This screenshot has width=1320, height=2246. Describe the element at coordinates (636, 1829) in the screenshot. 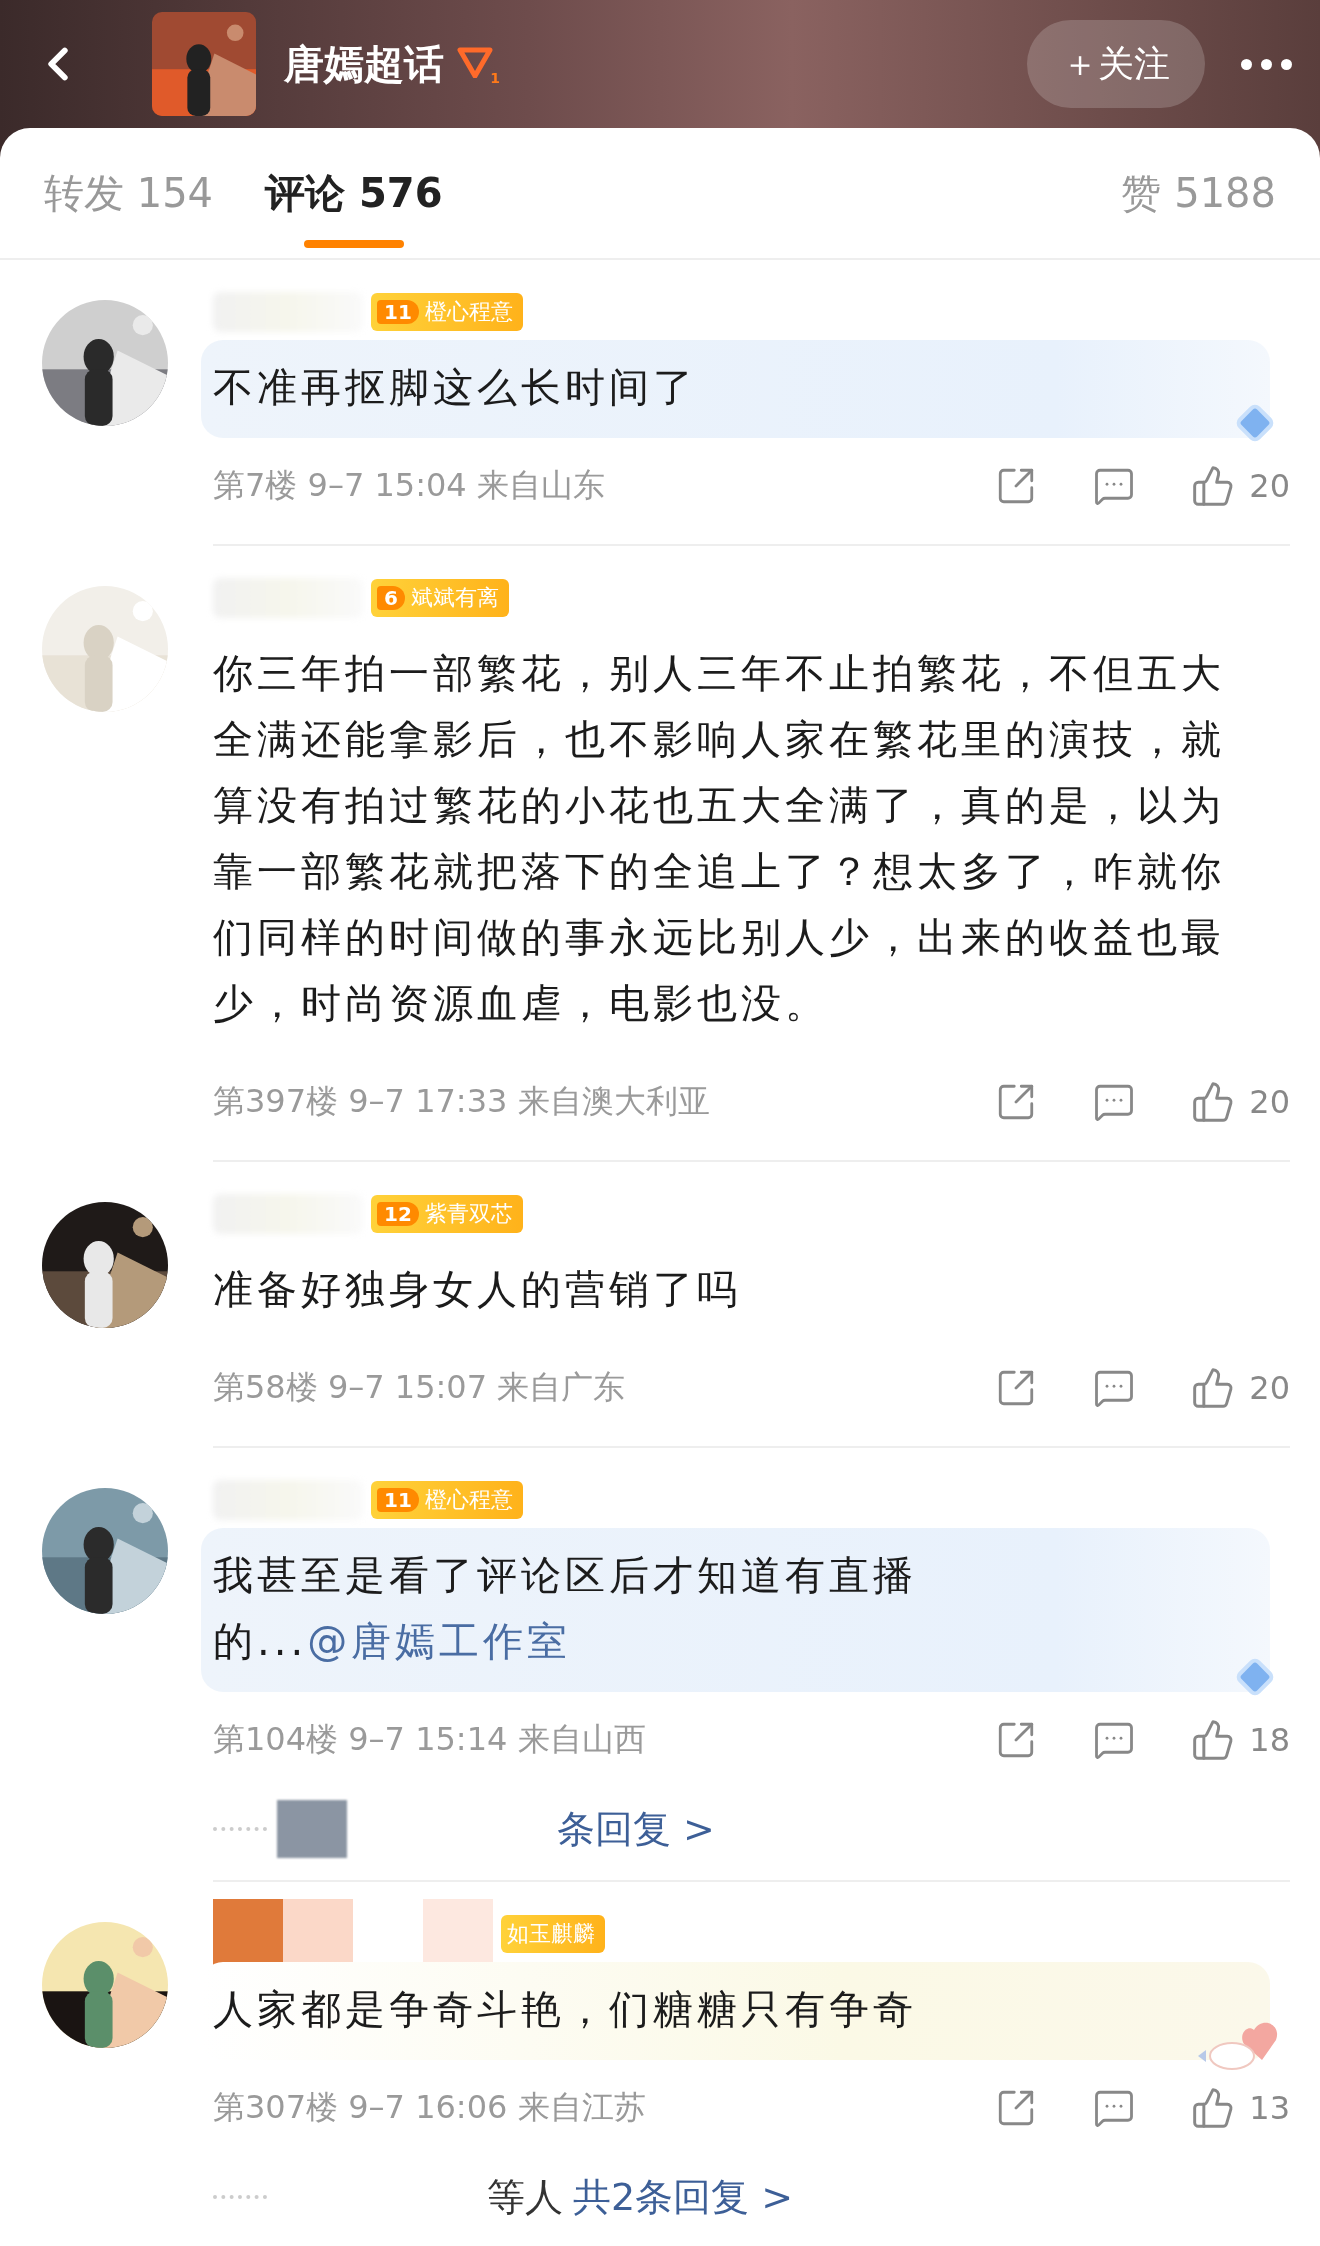

I see `replies-link: 条回复 >` at that location.